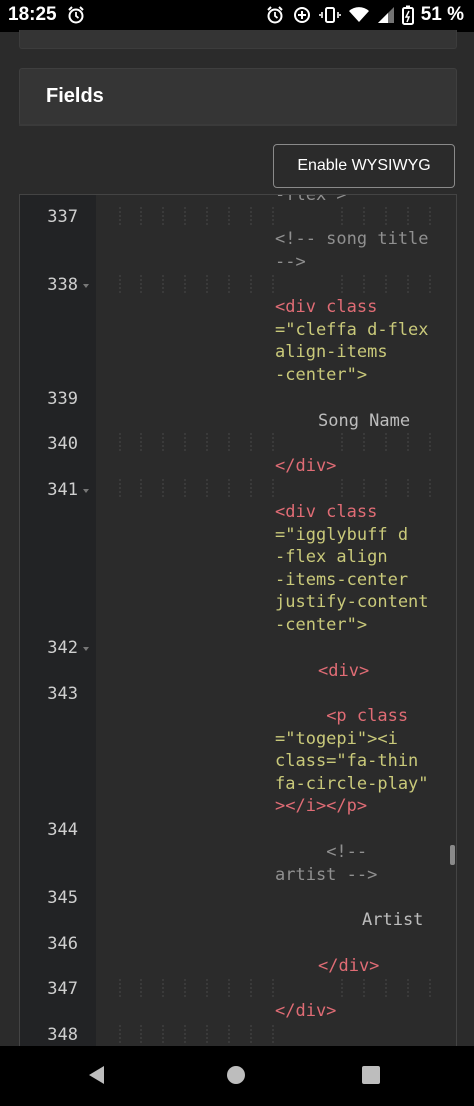 The height and width of the screenshot is (1106, 474). Describe the element at coordinates (302, 15) in the screenshot. I see `data-saver-icon` at that location.